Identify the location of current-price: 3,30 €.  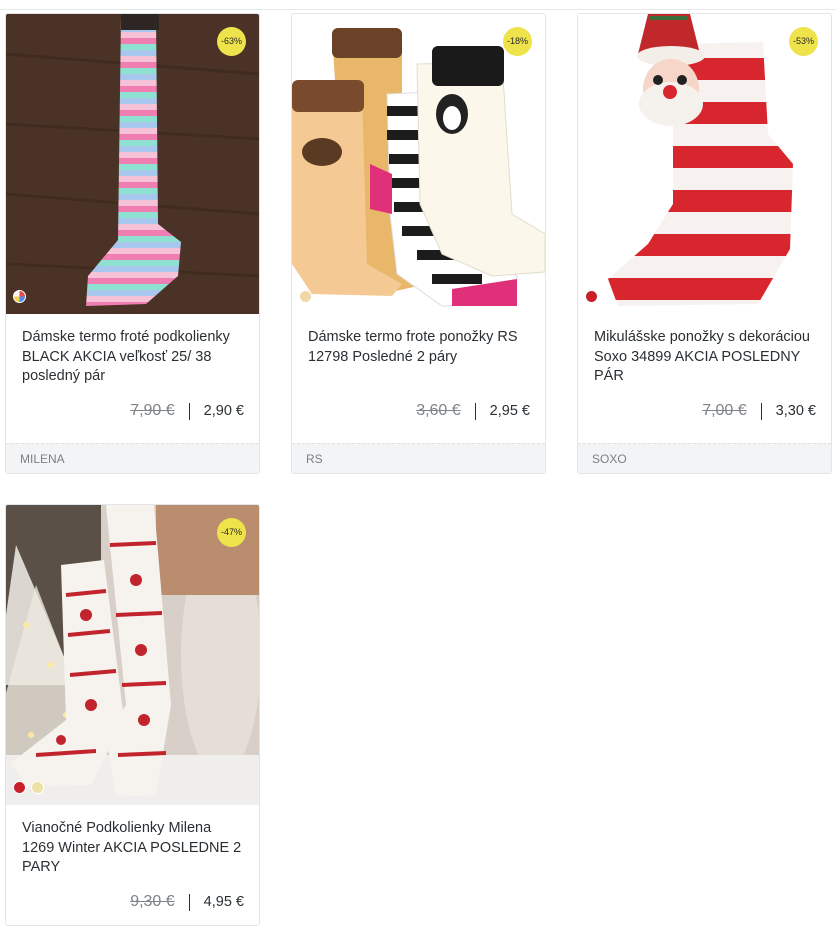
(795, 411).